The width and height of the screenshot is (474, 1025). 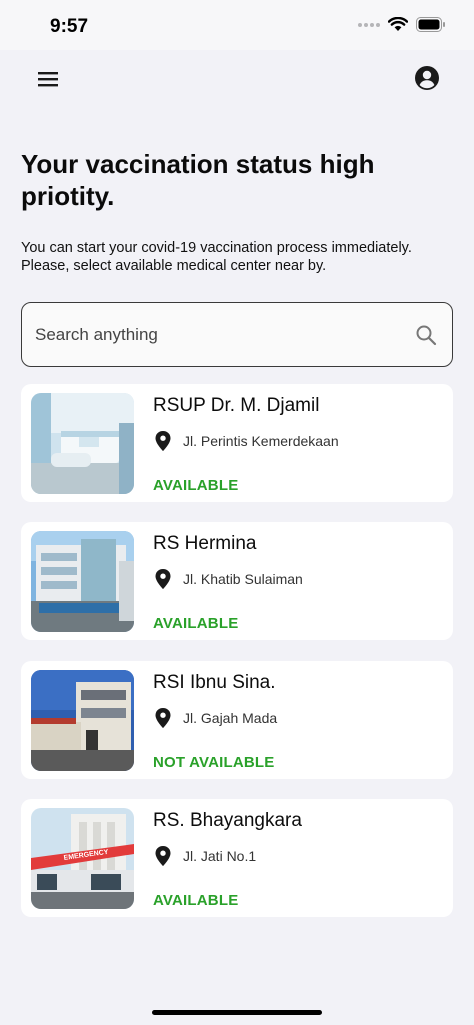 What do you see at coordinates (214, 762) in the screenshot?
I see `availability-status: NOT AVAILABLE` at bounding box center [214, 762].